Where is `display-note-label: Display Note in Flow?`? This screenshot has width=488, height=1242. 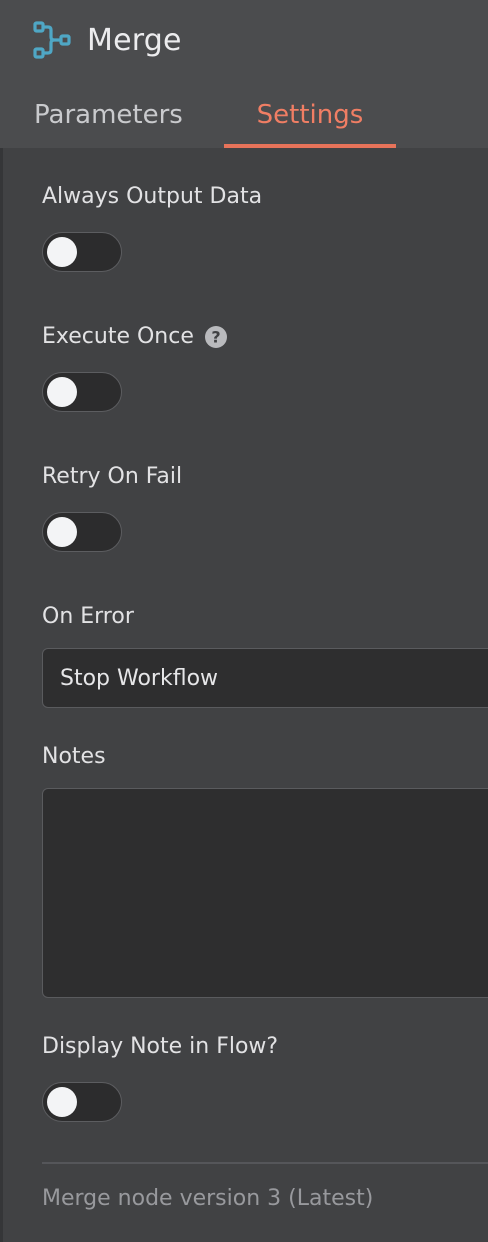
display-note-label: Display Note in Flow? is located at coordinates (160, 1046).